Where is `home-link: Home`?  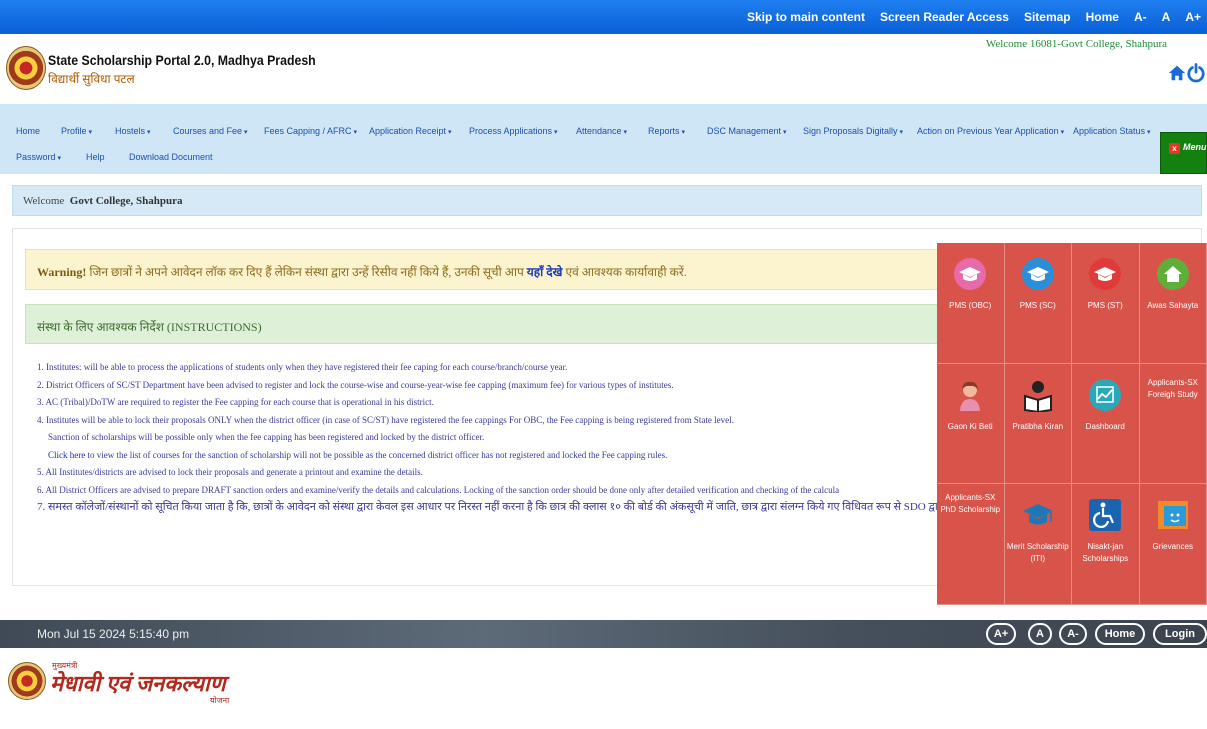 home-link: Home is located at coordinates (1102, 17).